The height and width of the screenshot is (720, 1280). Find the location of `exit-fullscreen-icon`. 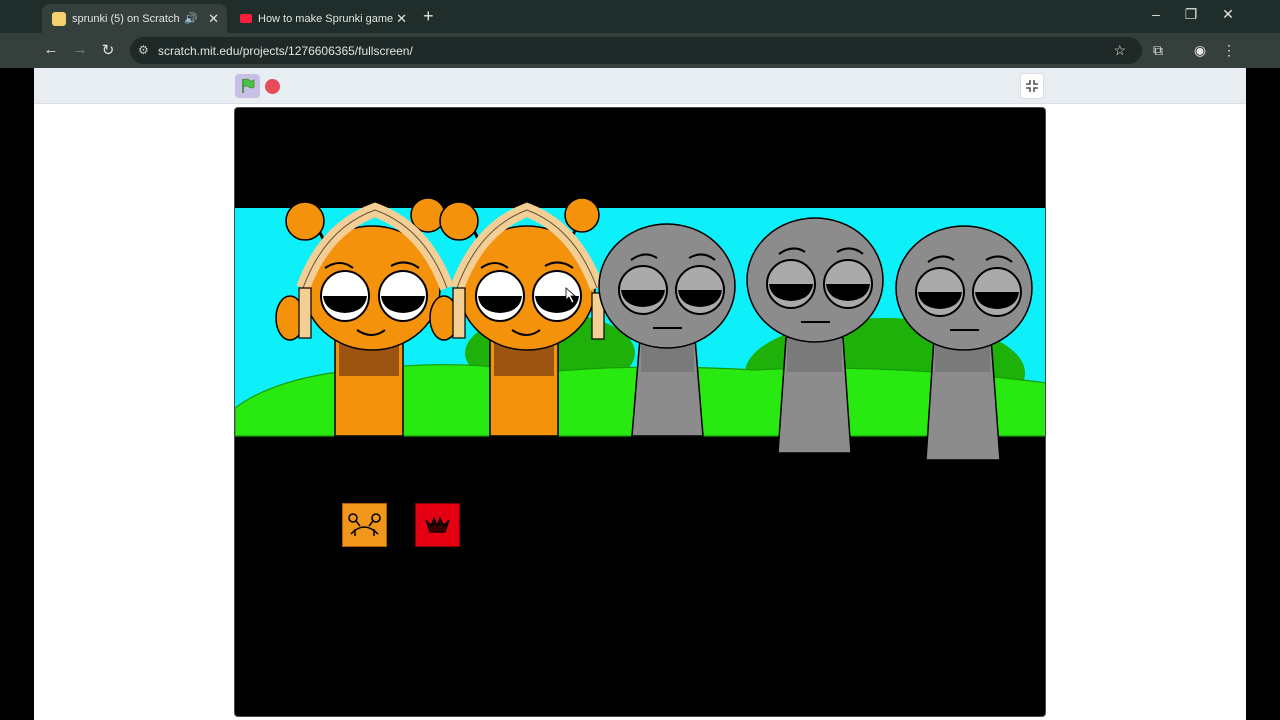

exit-fullscreen-icon is located at coordinates (1032, 86).